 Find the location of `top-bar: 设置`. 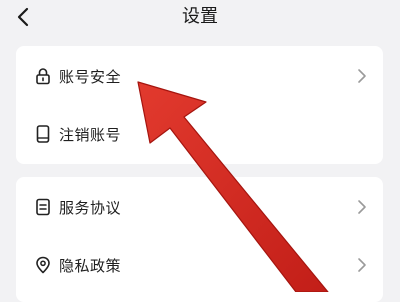

top-bar: 设置 is located at coordinates (200, 18).